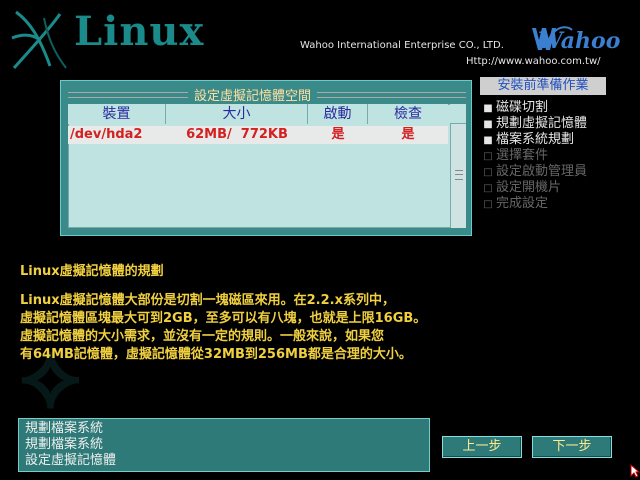 The image size is (640, 480). I want to click on table-header: 裝置 大小 啟動 檢查, so click(258, 114).